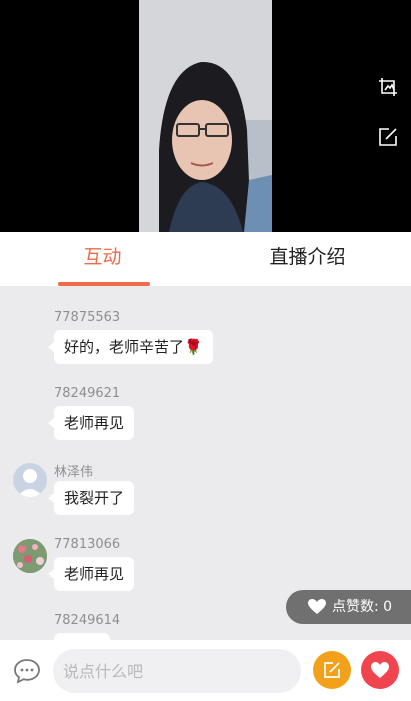 The image size is (411, 701). Describe the element at coordinates (87, 393) in the screenshot. I see `chat-username: 78249621` at that location.